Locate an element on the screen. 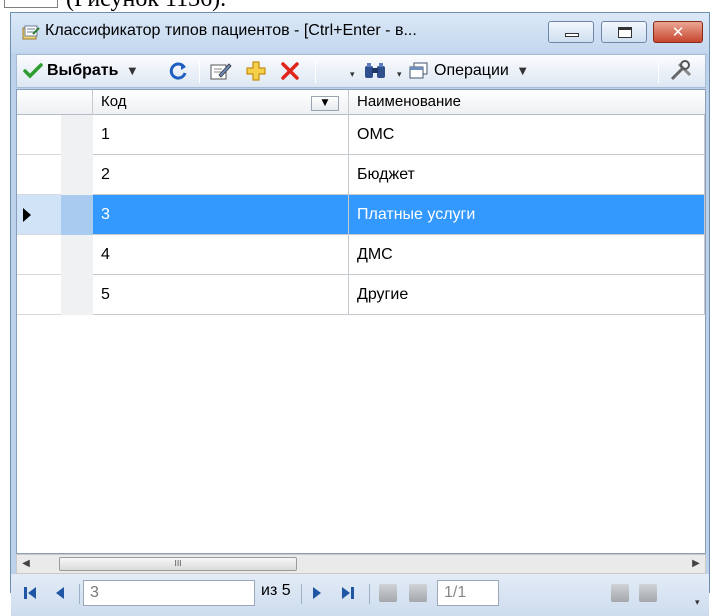 This screenshot has height=616, width=714. scroll-right-icon: ▶ is located at coordinates (696, 564).